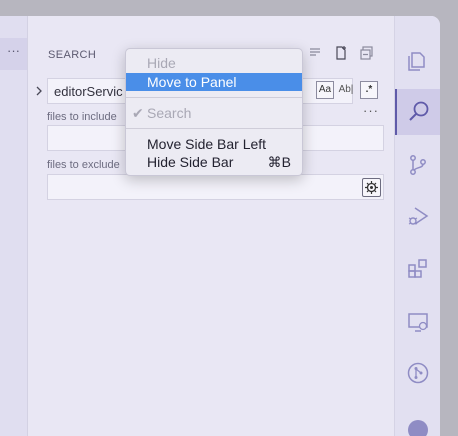 The width and height of the screenshot is (458, 436). Describe the element at coordinates (315, 53) in the screenshot. I see `clear-results-icon` at that location.